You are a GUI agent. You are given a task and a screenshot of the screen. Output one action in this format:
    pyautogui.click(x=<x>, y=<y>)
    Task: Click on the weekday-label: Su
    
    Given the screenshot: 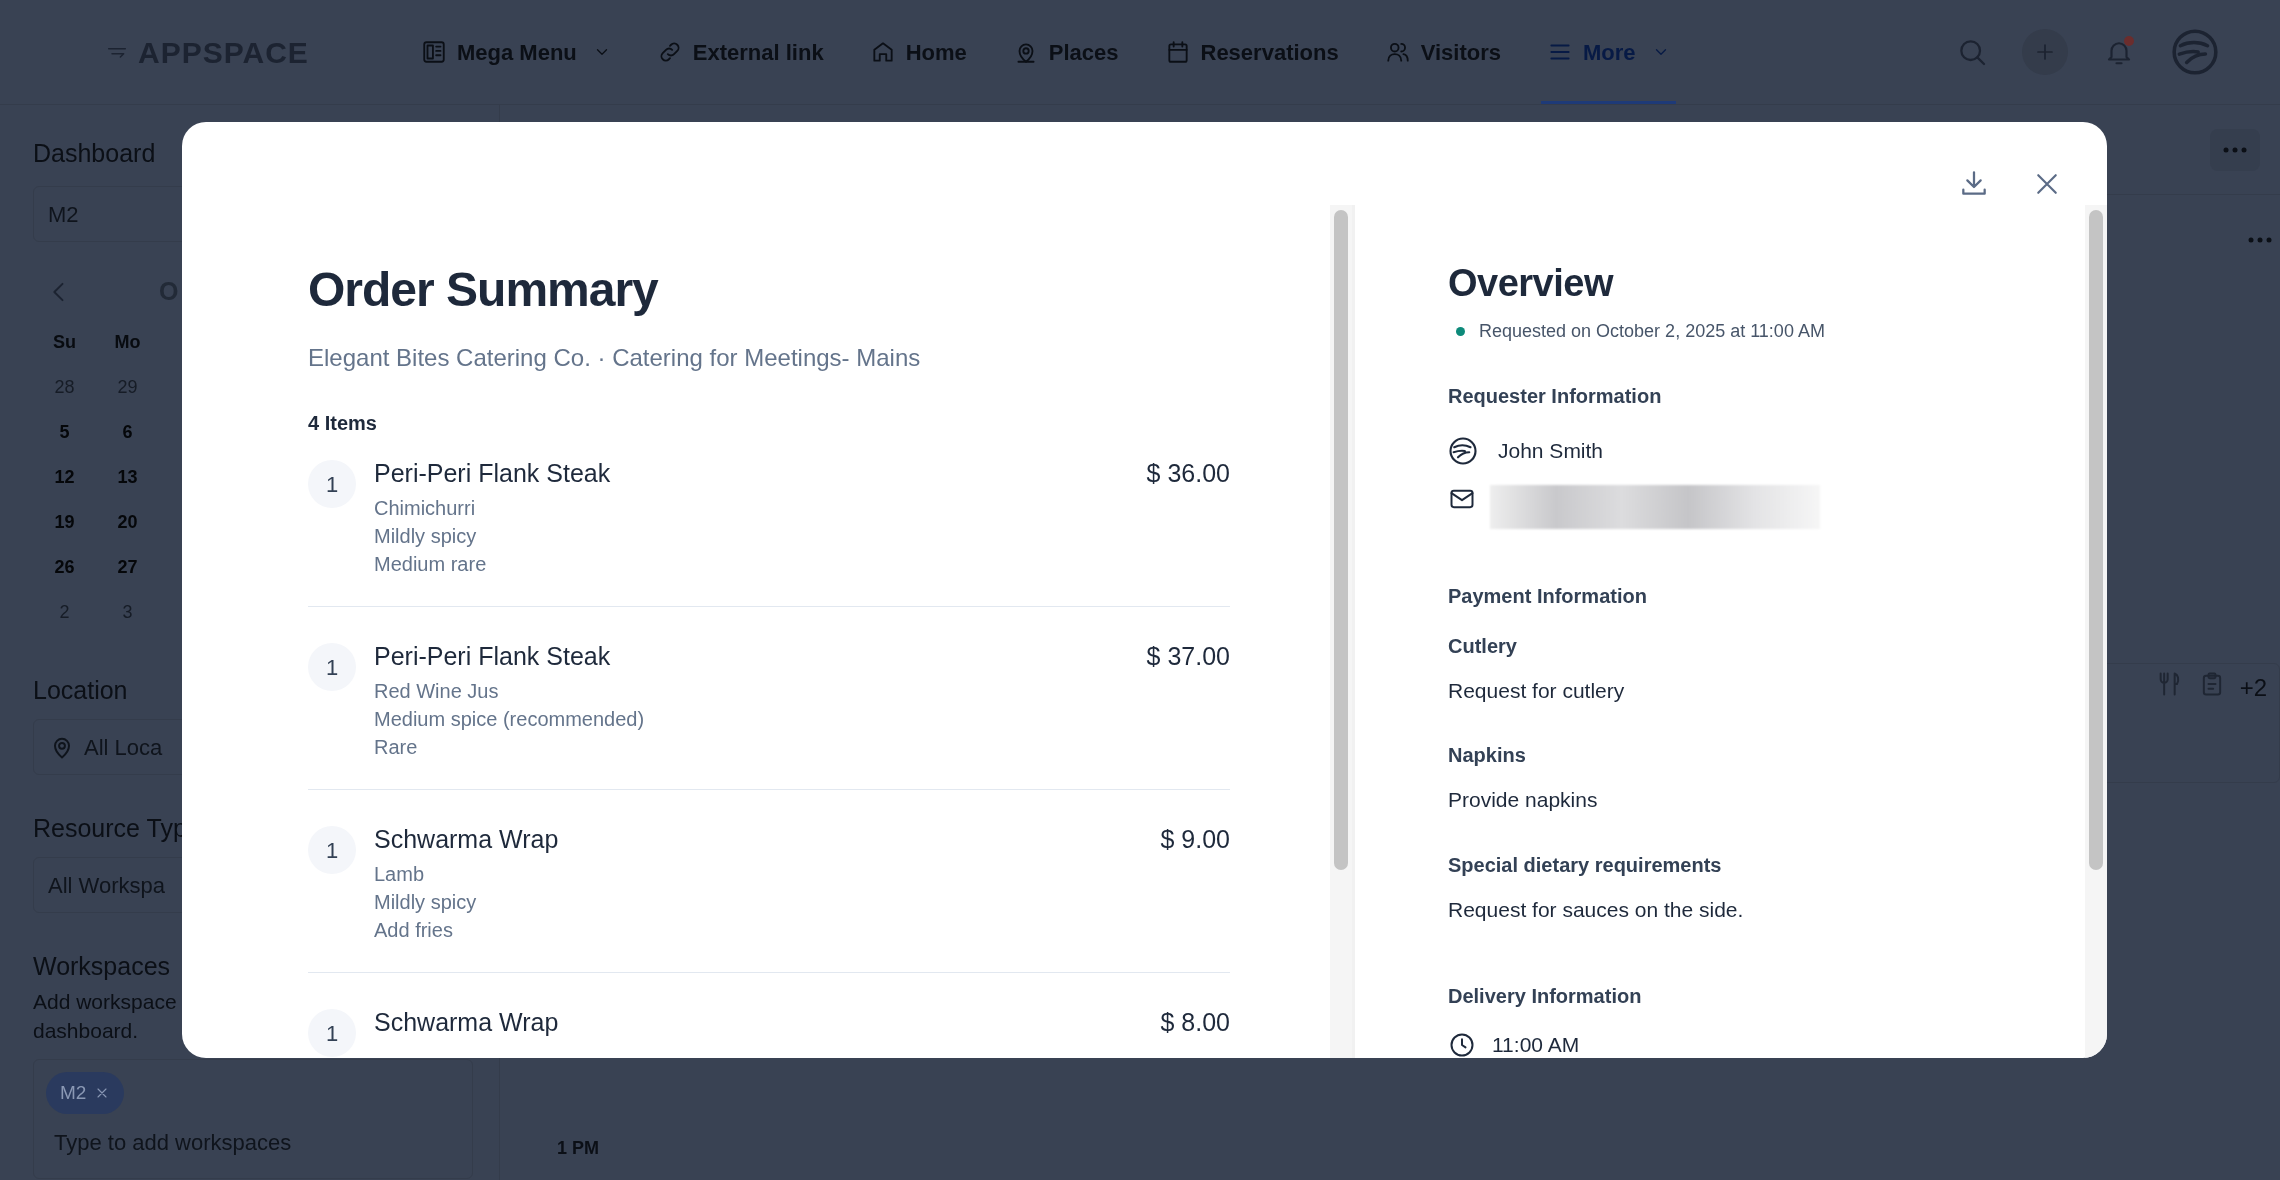 What is the action you would take?
    pyautogui.click(x=64, y=342)
    